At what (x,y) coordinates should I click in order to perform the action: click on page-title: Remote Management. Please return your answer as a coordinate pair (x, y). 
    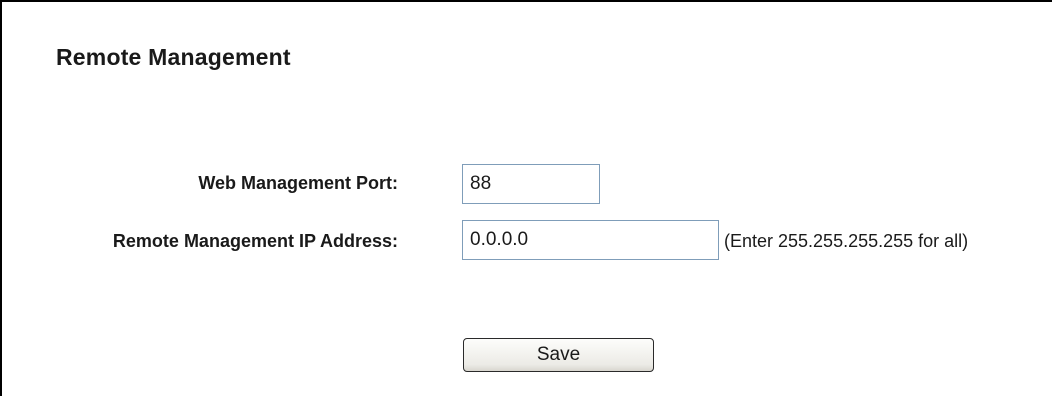
    Looking at the image, I should click on (173, 57).